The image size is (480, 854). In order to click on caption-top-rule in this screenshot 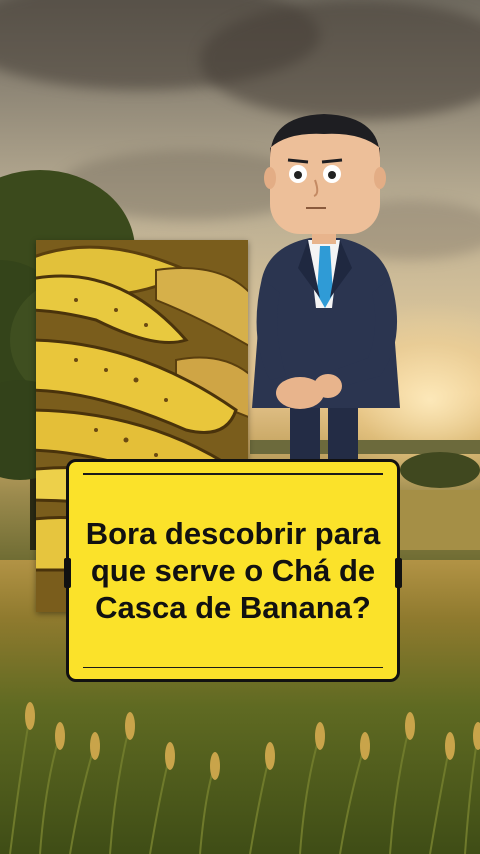, I will do `click(233, 474)`.